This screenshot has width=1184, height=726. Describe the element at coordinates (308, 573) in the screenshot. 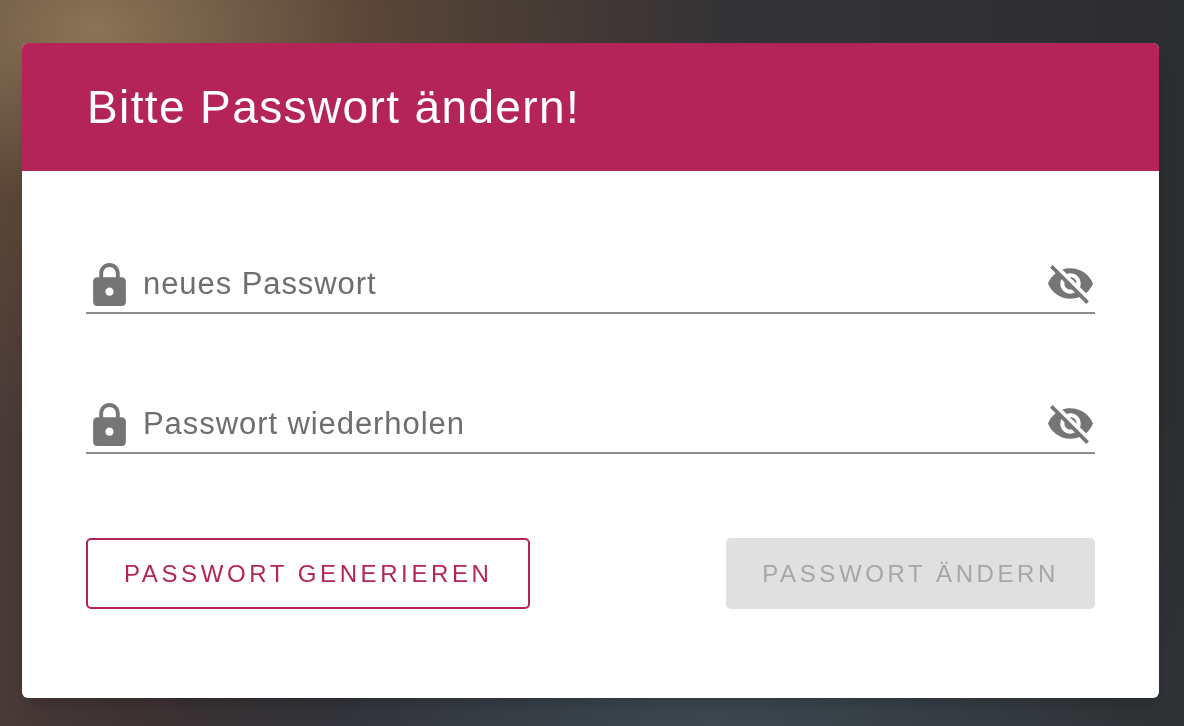

I see `generate-password-button: PASSWORT GENERIEREN` at that location.